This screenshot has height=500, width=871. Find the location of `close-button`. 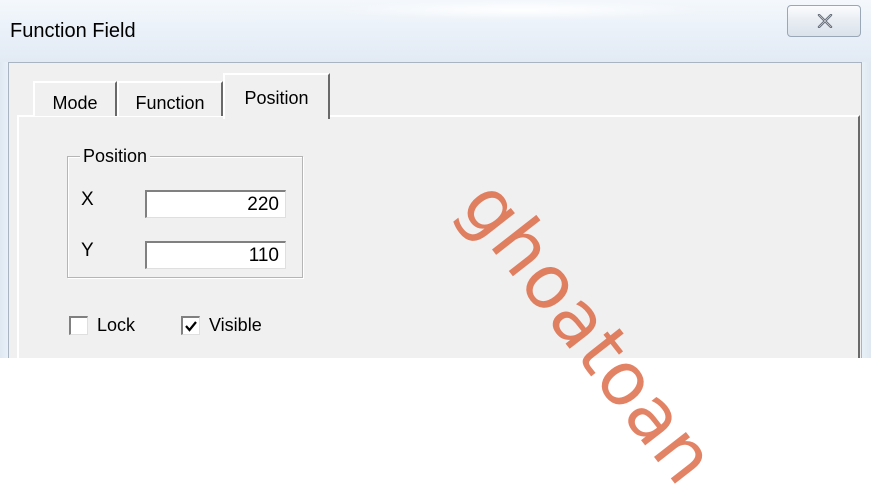

close-button is located at coordinates (824, 21).